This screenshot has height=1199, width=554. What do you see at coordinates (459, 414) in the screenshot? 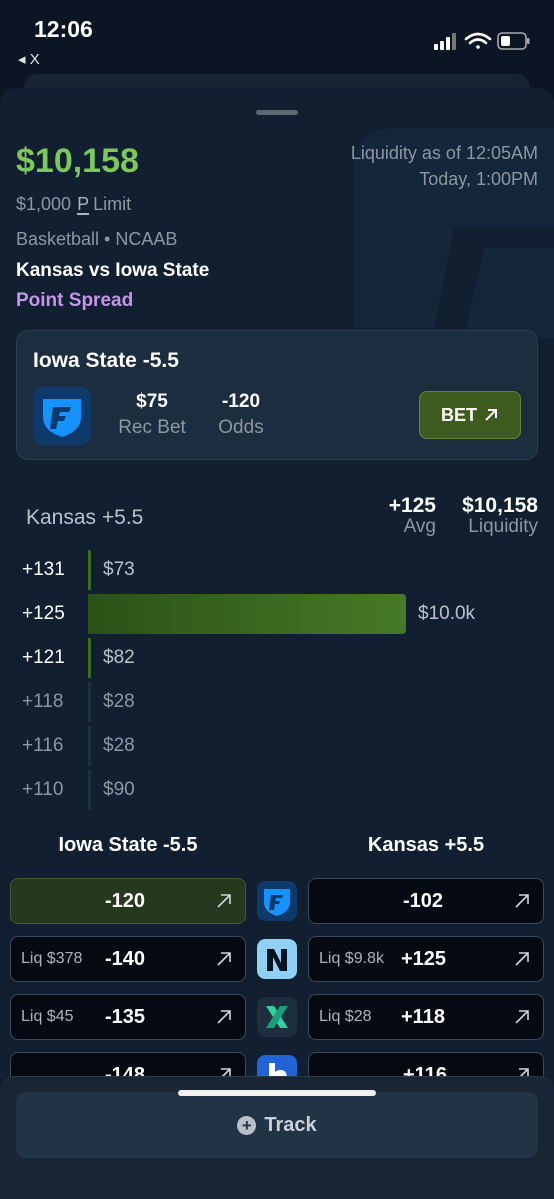
I see `bet-button-label: BET` at bounding box center [459, 414].